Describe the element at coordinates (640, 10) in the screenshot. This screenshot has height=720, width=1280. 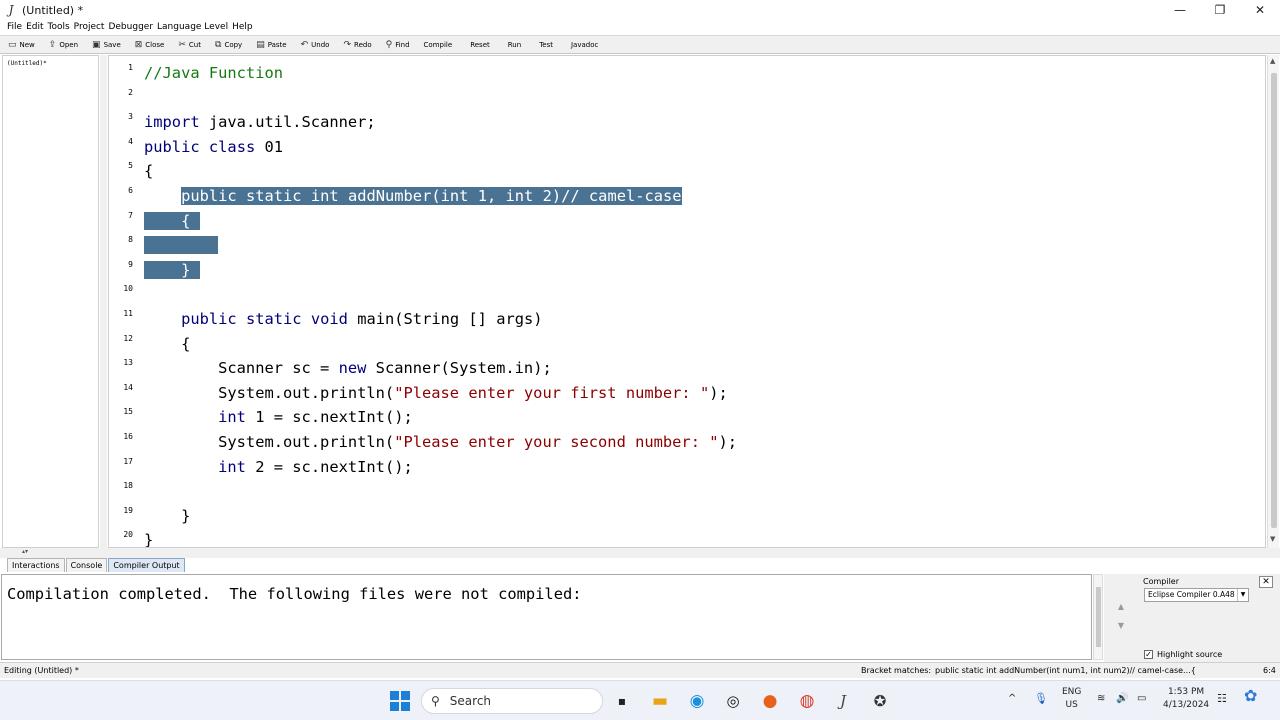
I see `title-bar: J (Untitled) * — ❐ ✕` at that location.